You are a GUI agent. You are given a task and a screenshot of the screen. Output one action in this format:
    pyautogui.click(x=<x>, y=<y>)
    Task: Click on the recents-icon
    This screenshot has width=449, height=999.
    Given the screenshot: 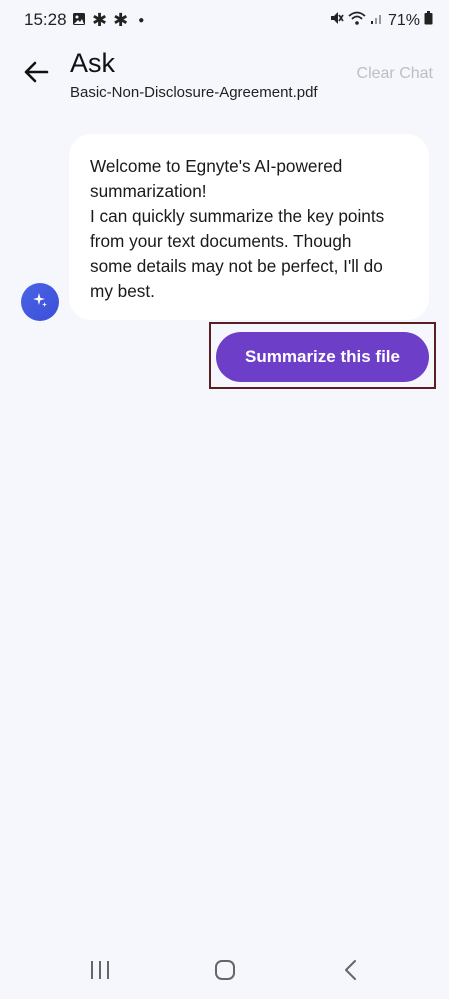 What is the action you would take?
    pyautogui.click(x=100, y=970)
    